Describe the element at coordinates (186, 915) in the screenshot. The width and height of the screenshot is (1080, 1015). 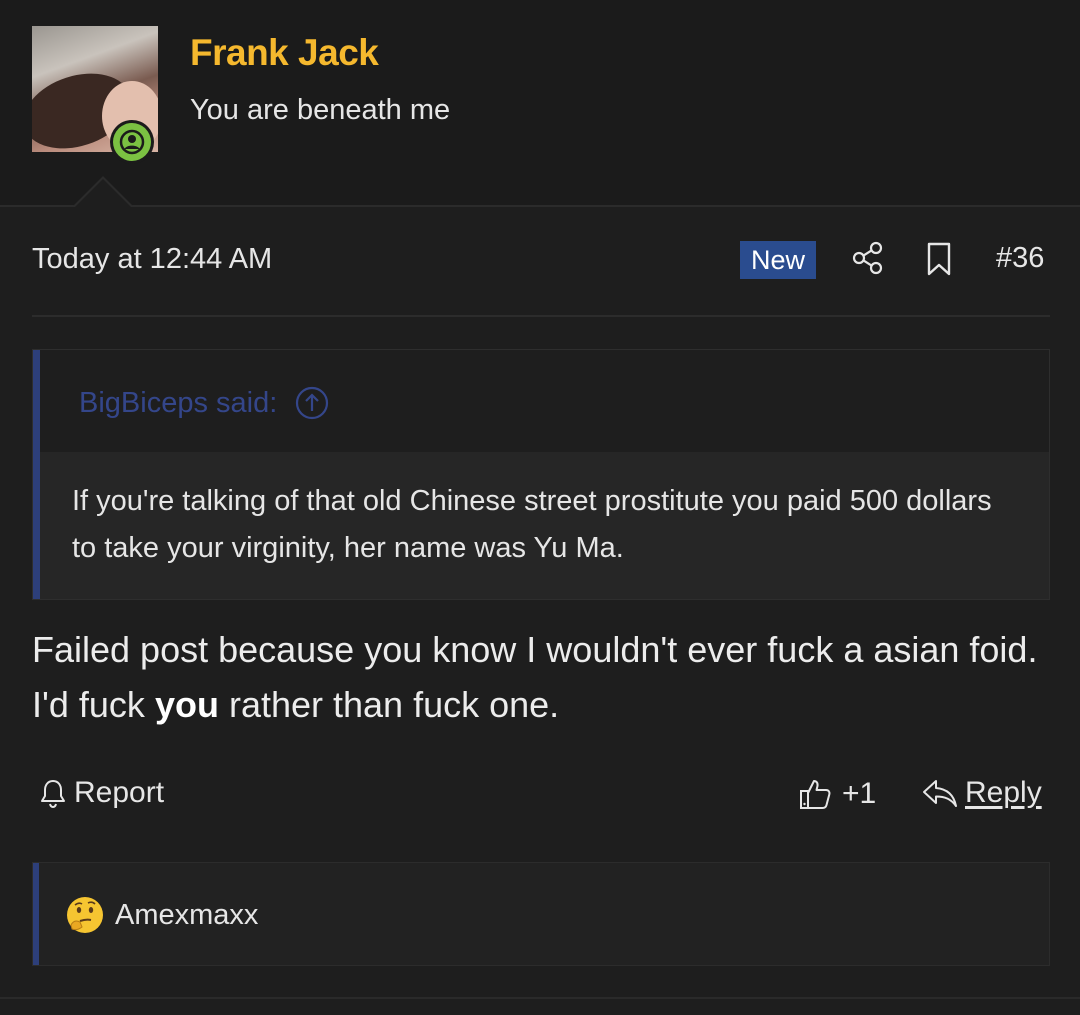
I see `reaction-users: Amexmaxx` at that location.